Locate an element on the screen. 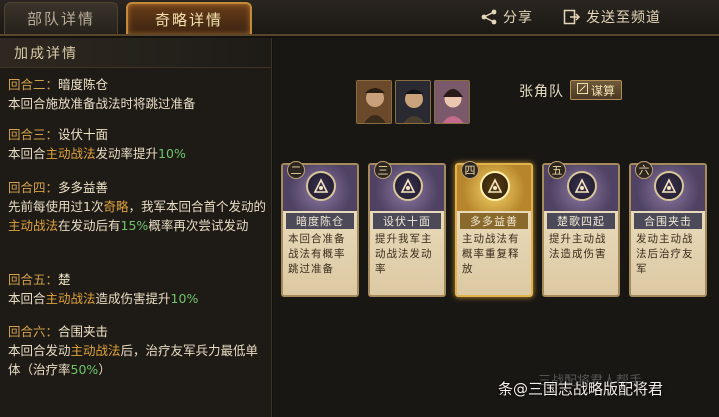 This screenshot has height=417, width=719. share-icon is located at coordinates (489, 17).